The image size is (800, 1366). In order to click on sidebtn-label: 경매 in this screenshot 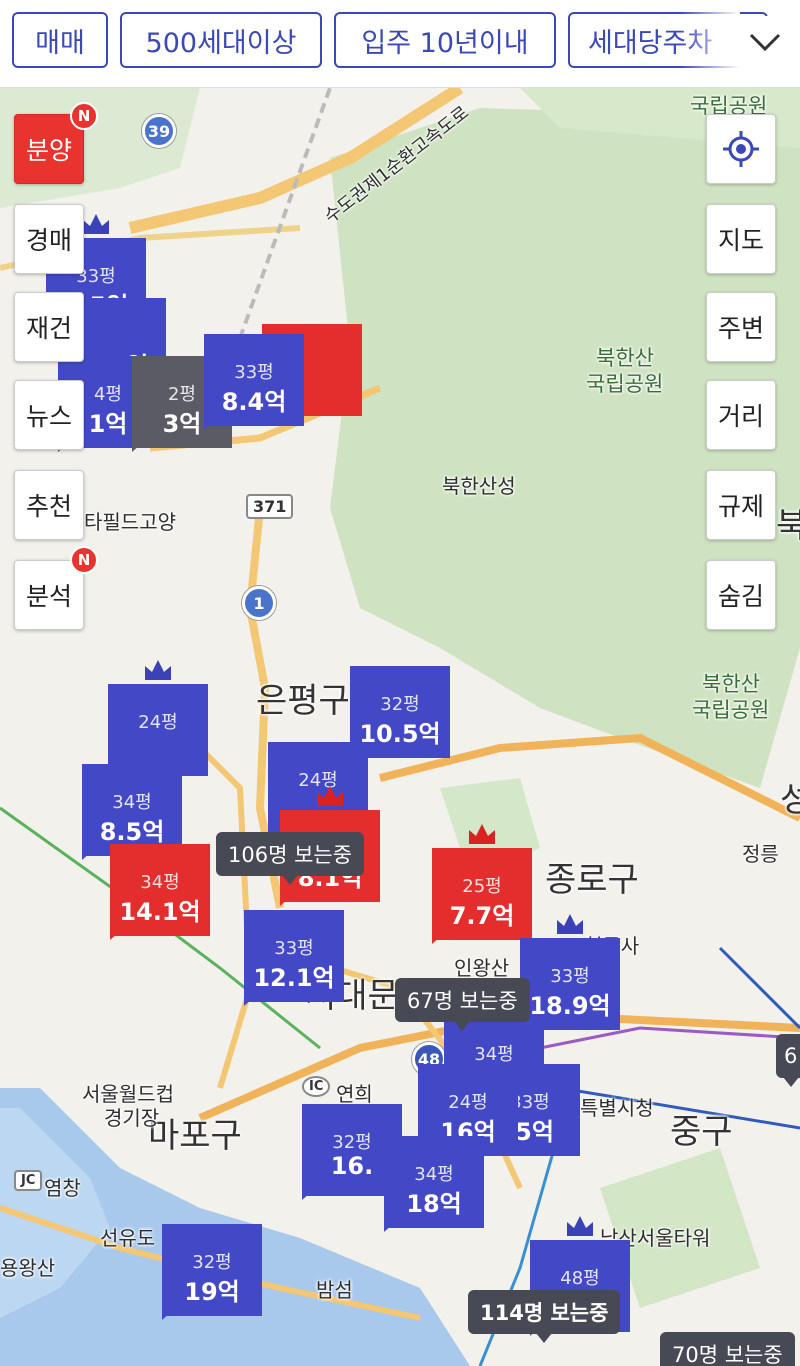, I will do `click(48, 240)`.